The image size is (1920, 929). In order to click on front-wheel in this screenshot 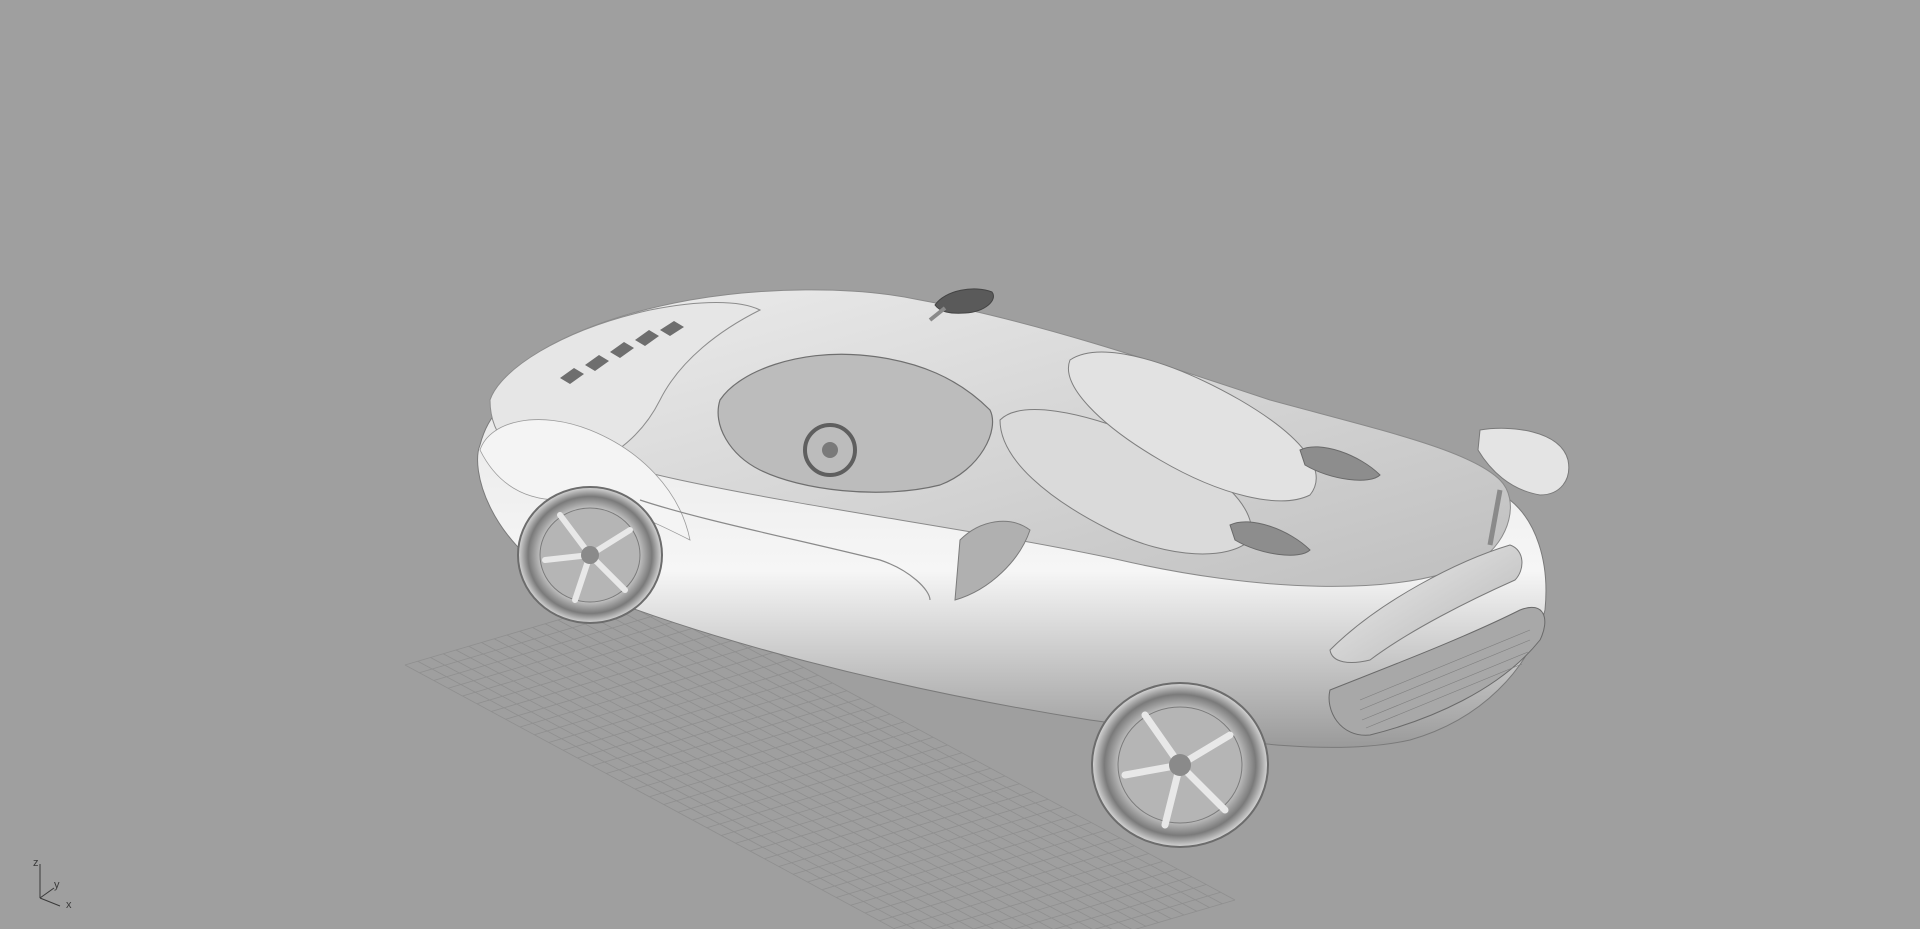, I will do `click(590, 555)`.